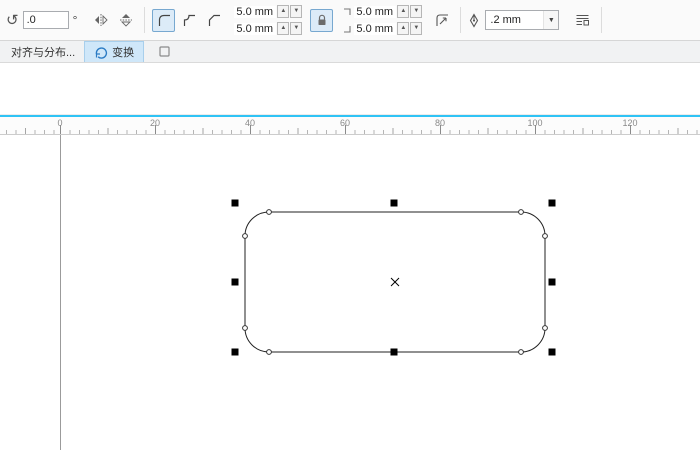  What do you see at coordinates (45, 20) in the screenshot?
I see `rotation-angle-input` at bounding box center [45, 20].